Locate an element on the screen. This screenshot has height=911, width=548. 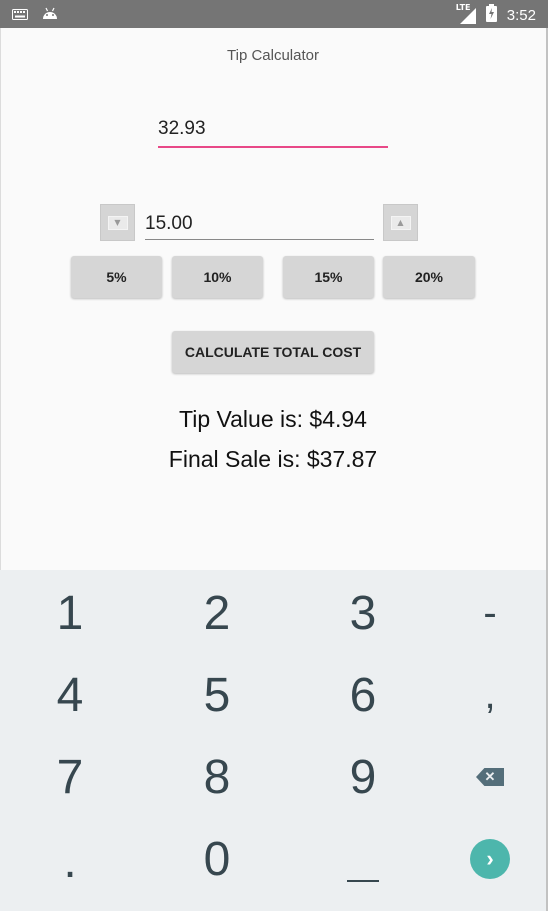
space-key is located at coordinates (363, 859).